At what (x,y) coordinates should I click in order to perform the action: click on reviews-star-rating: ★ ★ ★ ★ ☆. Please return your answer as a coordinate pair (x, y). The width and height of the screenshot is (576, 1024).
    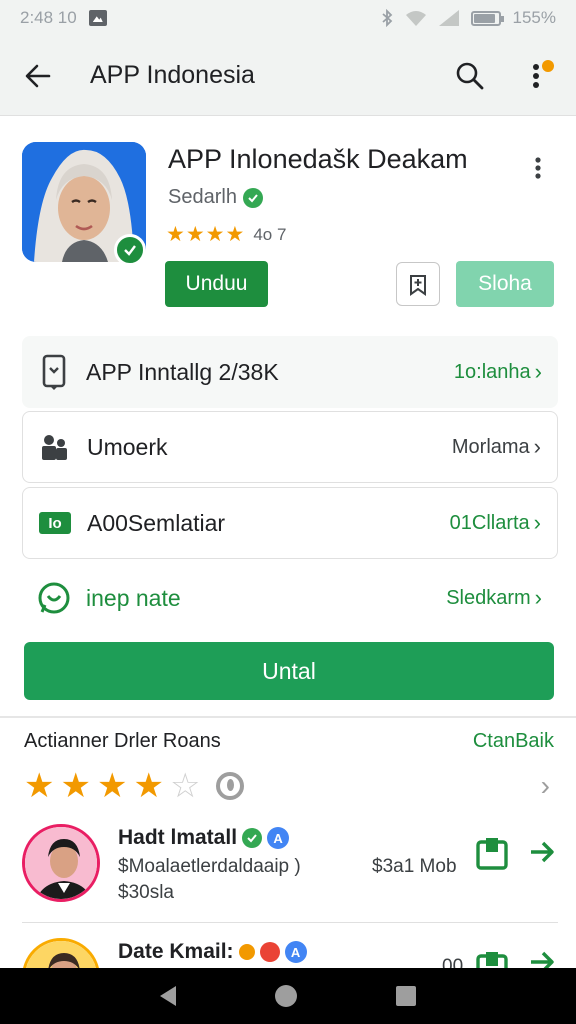
    Looking at the image, I should click on (134, 786).